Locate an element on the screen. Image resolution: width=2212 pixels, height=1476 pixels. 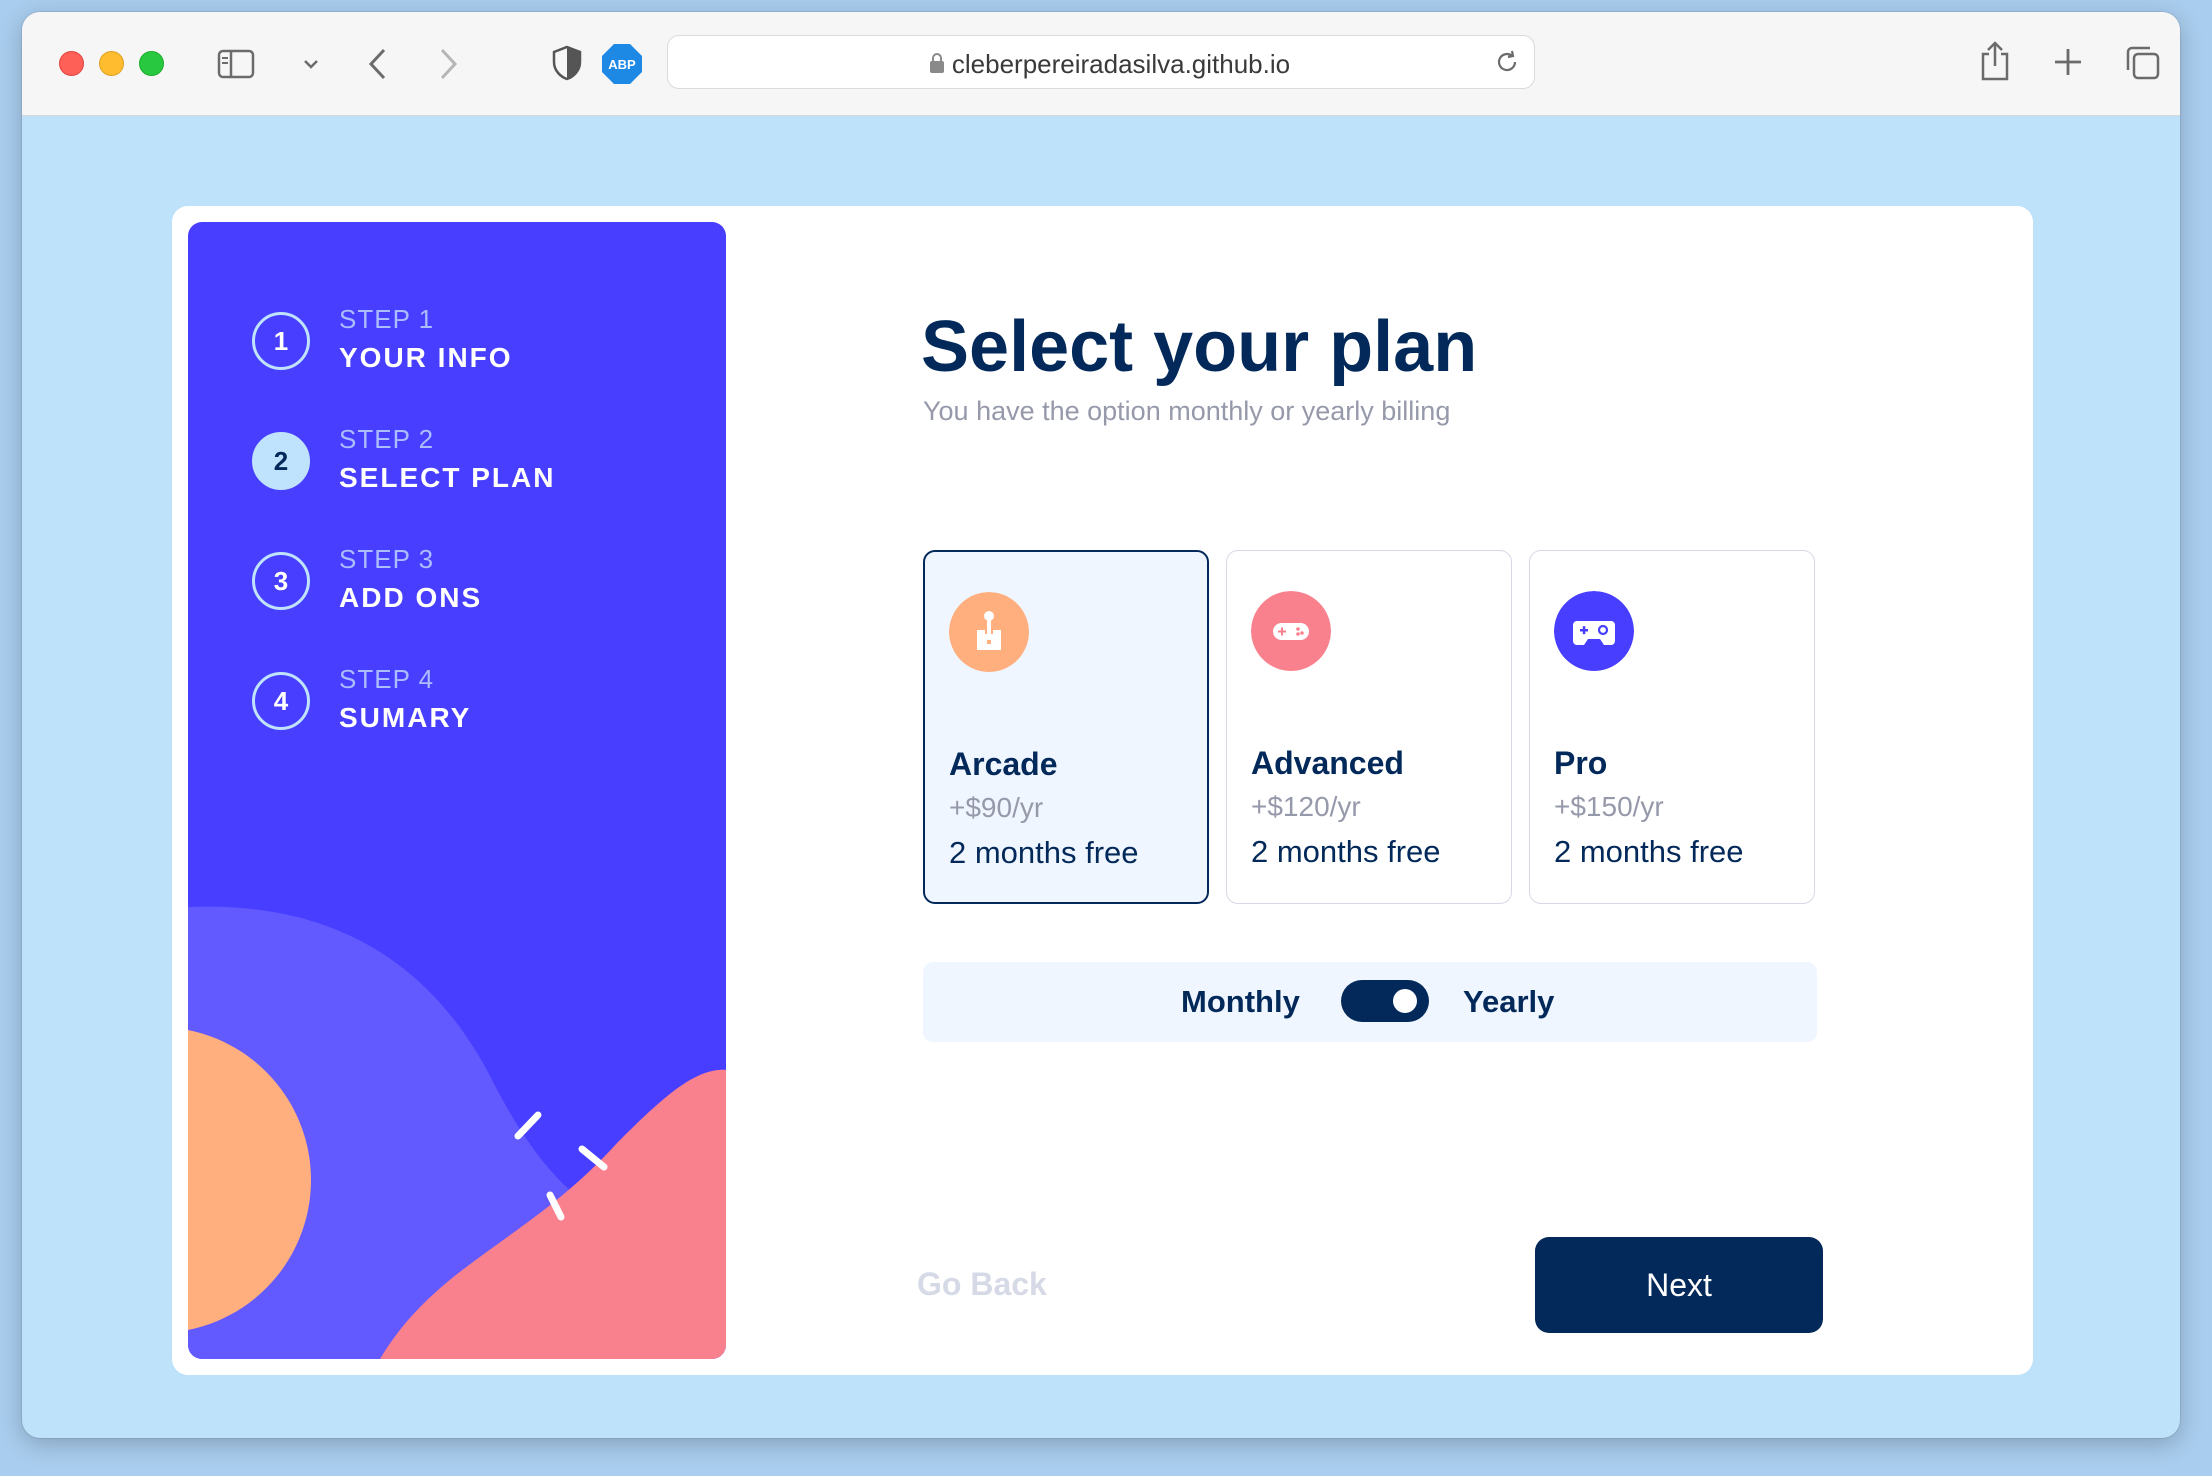
plan-card-pro: Pro +$150/yr 2 months free is located at coordinates (1672, 727).